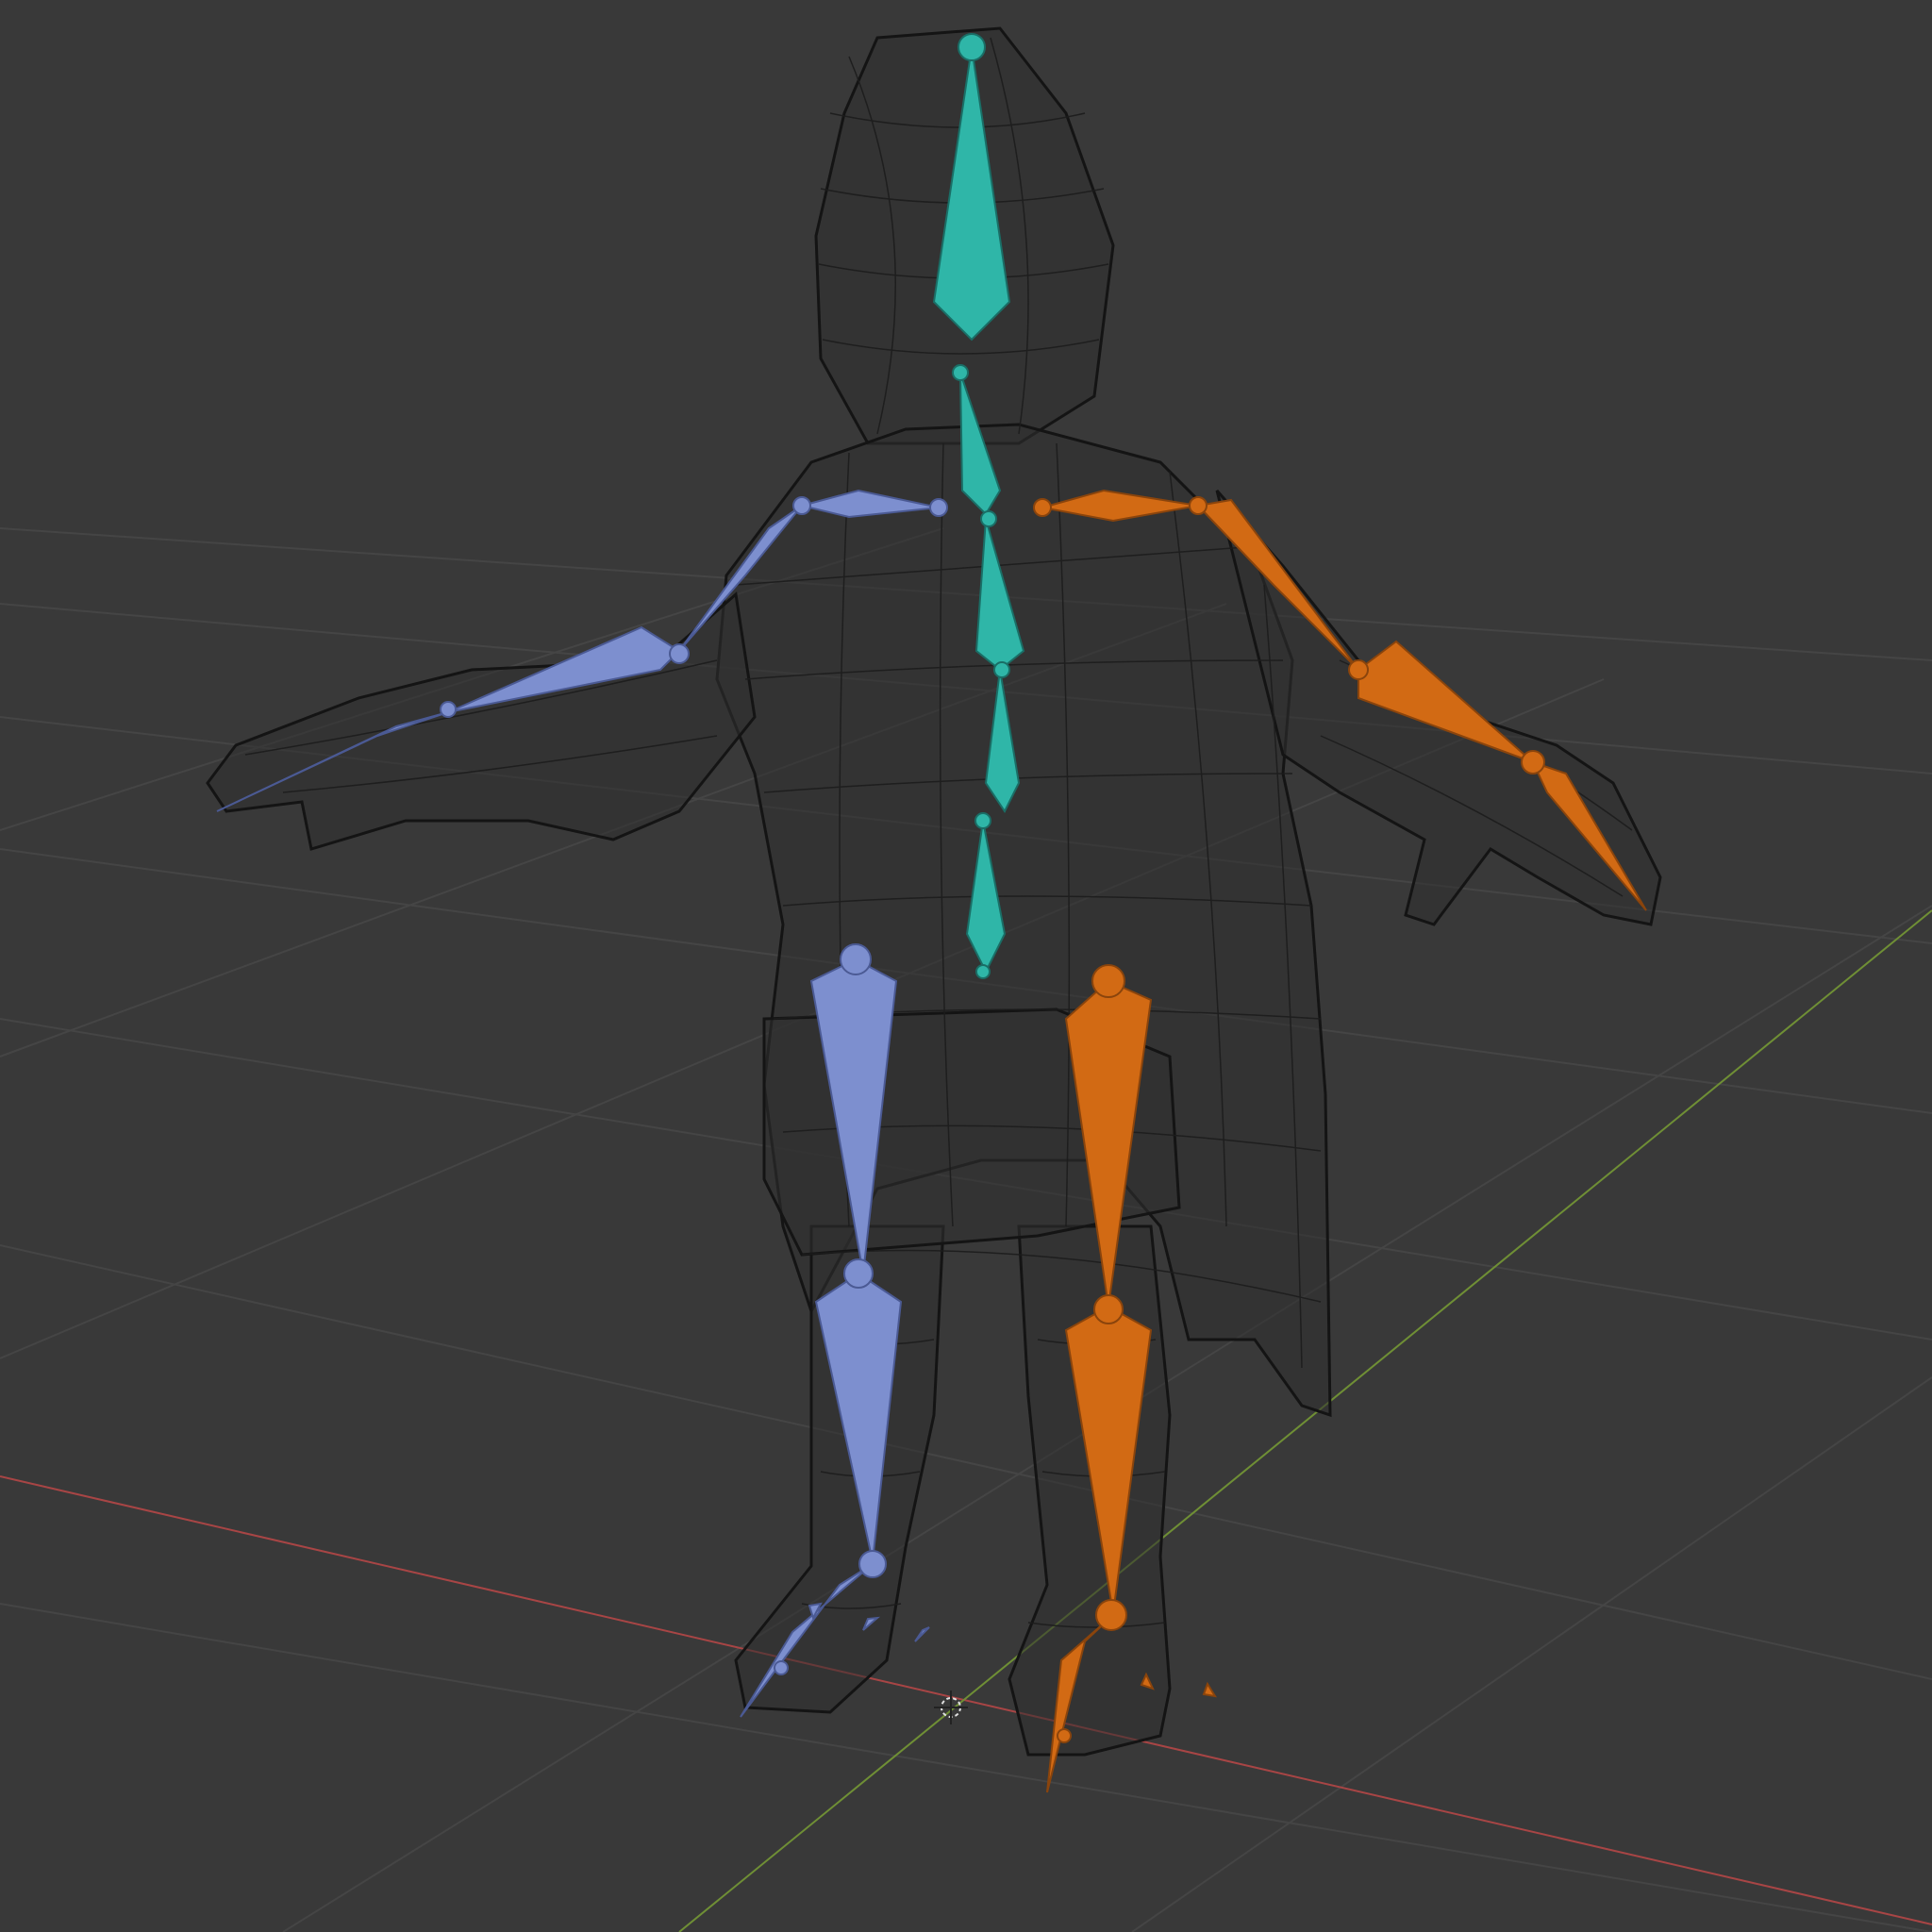  Describe the element at coordinates (1111, 1615) in the screenshot. I see `joint-ankle-r` at that location.